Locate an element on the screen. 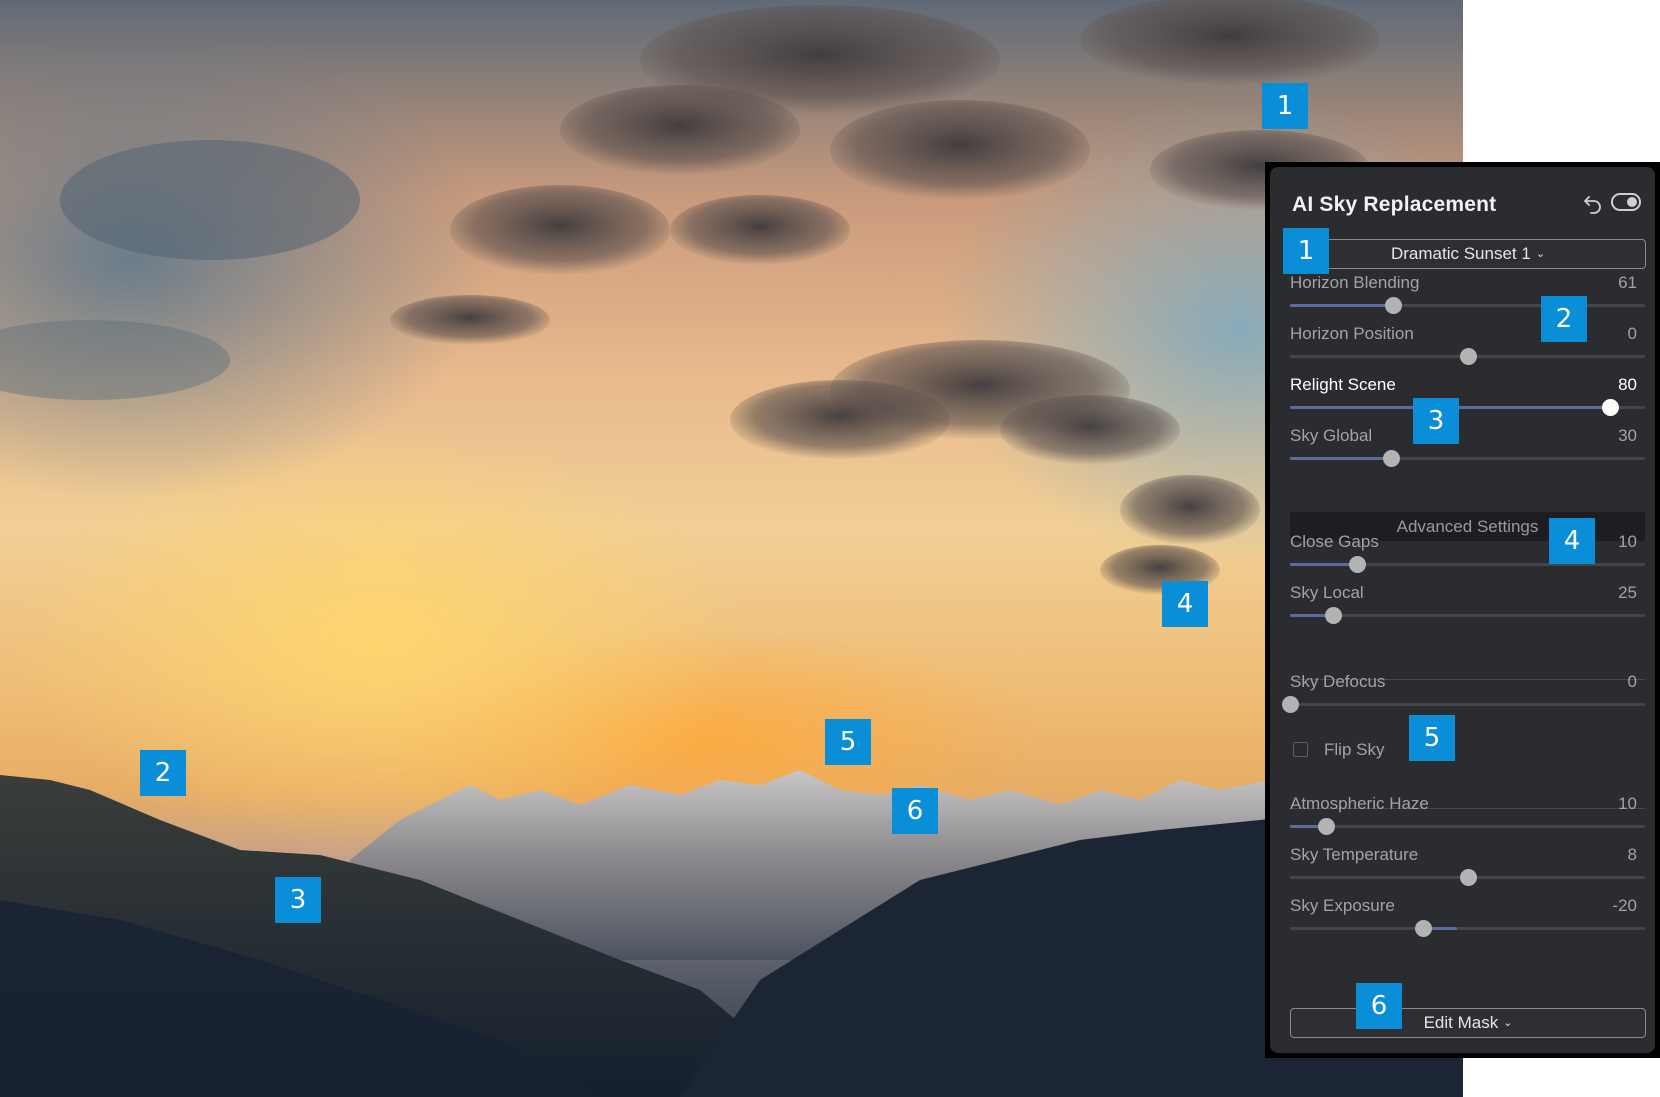 This screenshot has height=1097, width=1660. filter-toggle is located at coordinates (1626, 202).